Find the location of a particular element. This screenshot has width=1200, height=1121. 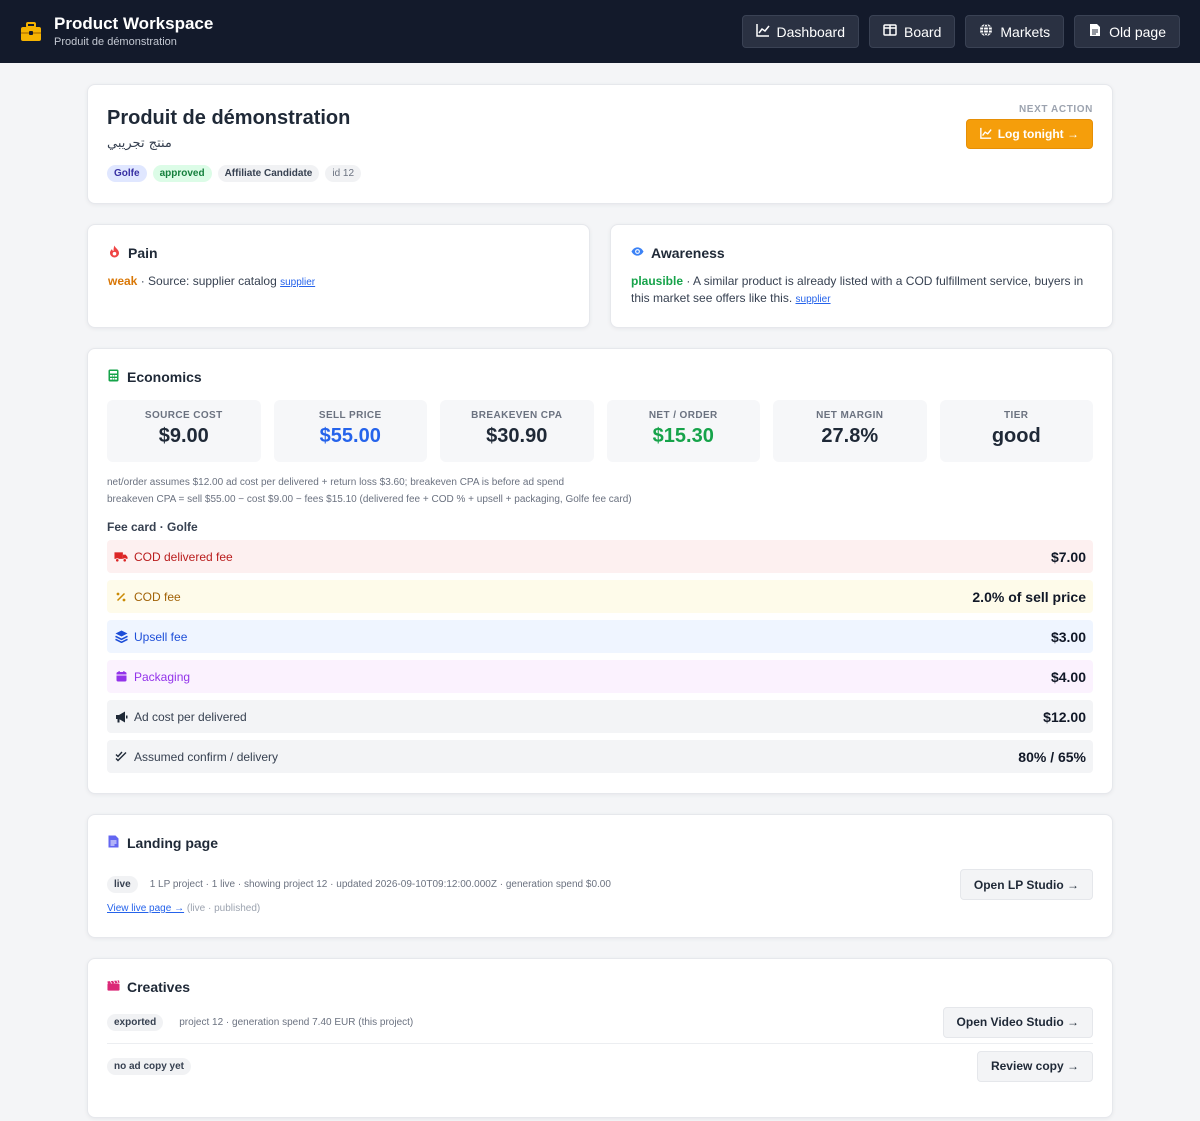

stat-label: NET MARGIN is located at coordinates (850, 415).